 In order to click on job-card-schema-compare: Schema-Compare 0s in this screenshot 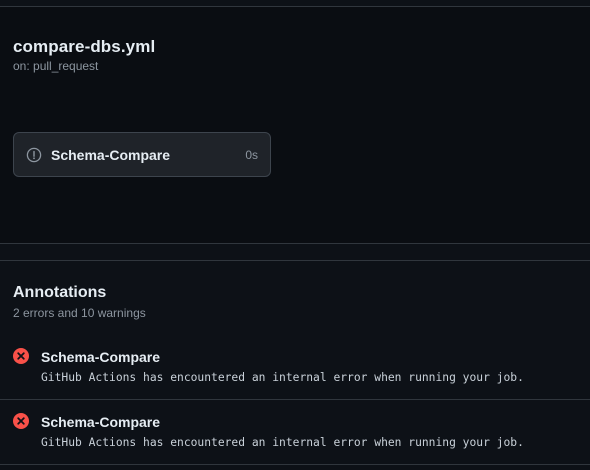, I will do `click(142, 154)`.